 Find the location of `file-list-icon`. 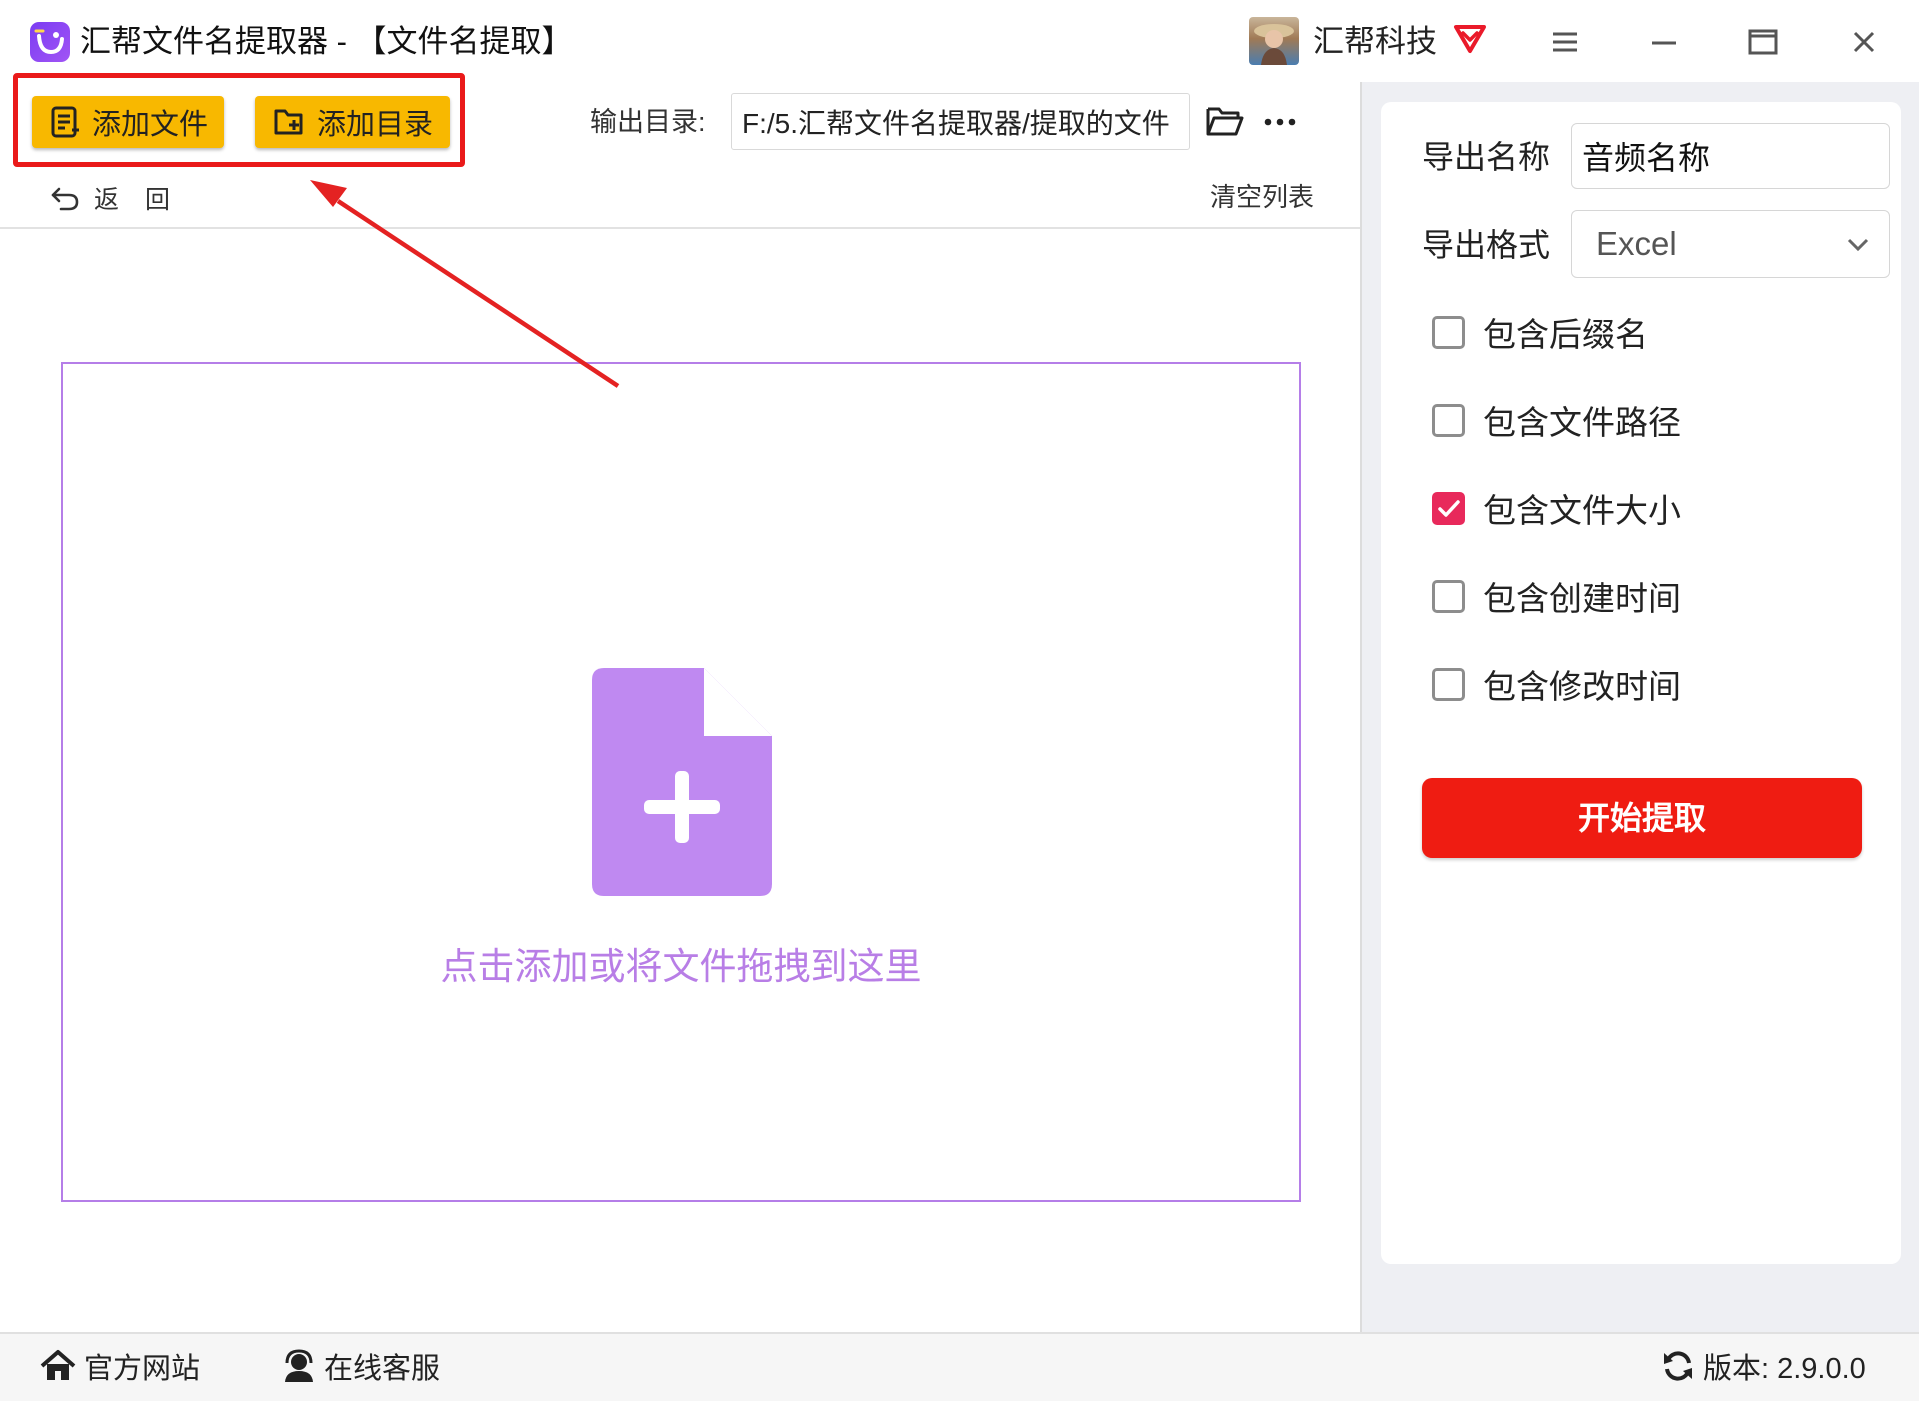

file-list-icon is located at coordinates (66, 122).